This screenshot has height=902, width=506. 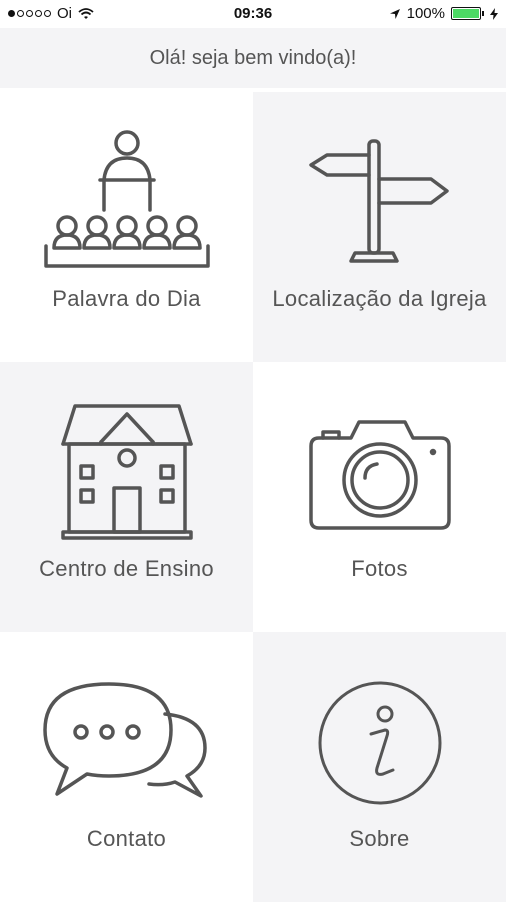 I want to click on menu-label: Fotos, so click(x=379, y=568).